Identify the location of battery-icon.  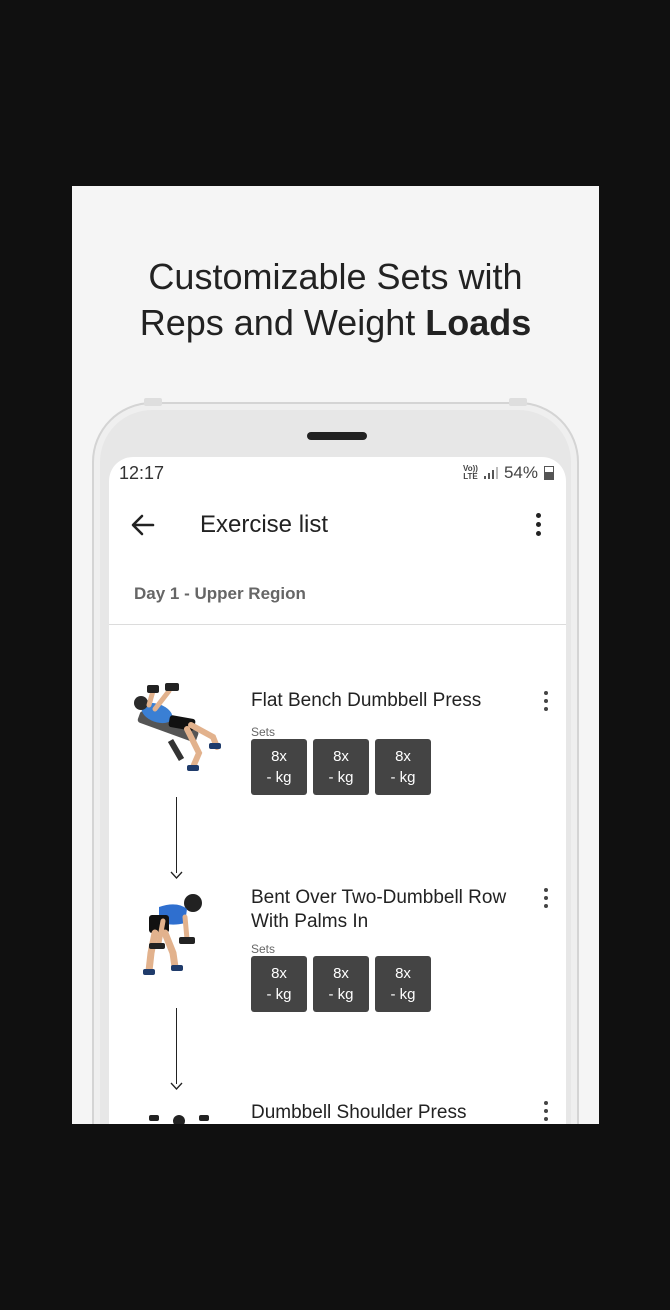
(549, 473).